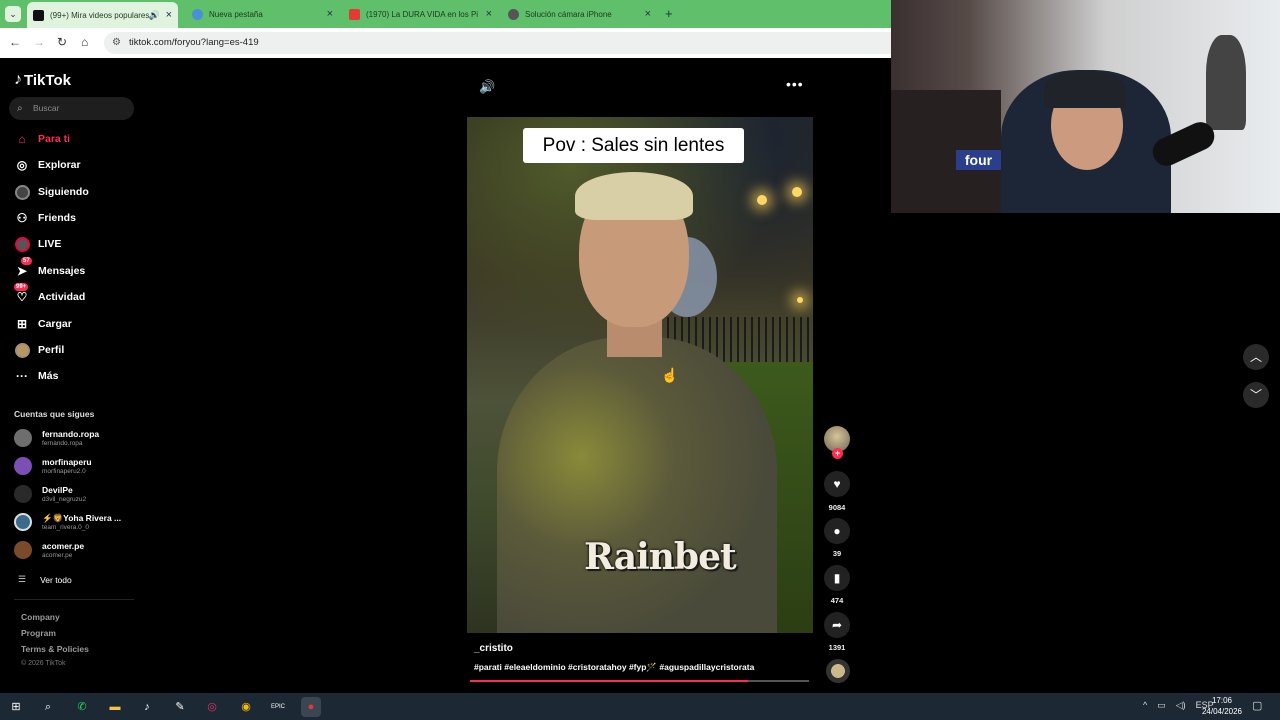 Image resolution: width=1280 pixels, height=720 pixels. I want to click on nav-mas: ··· Más, so click(36, 376).